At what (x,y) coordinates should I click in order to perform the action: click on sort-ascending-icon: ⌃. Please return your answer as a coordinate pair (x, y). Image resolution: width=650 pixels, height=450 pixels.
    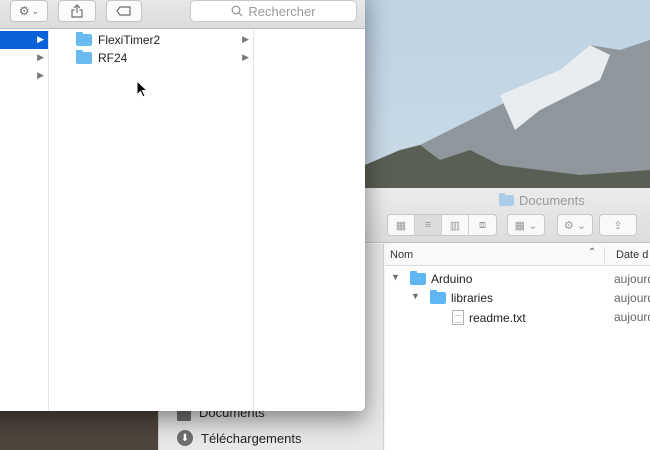
    Looking at the image, I should click on (592, 252).